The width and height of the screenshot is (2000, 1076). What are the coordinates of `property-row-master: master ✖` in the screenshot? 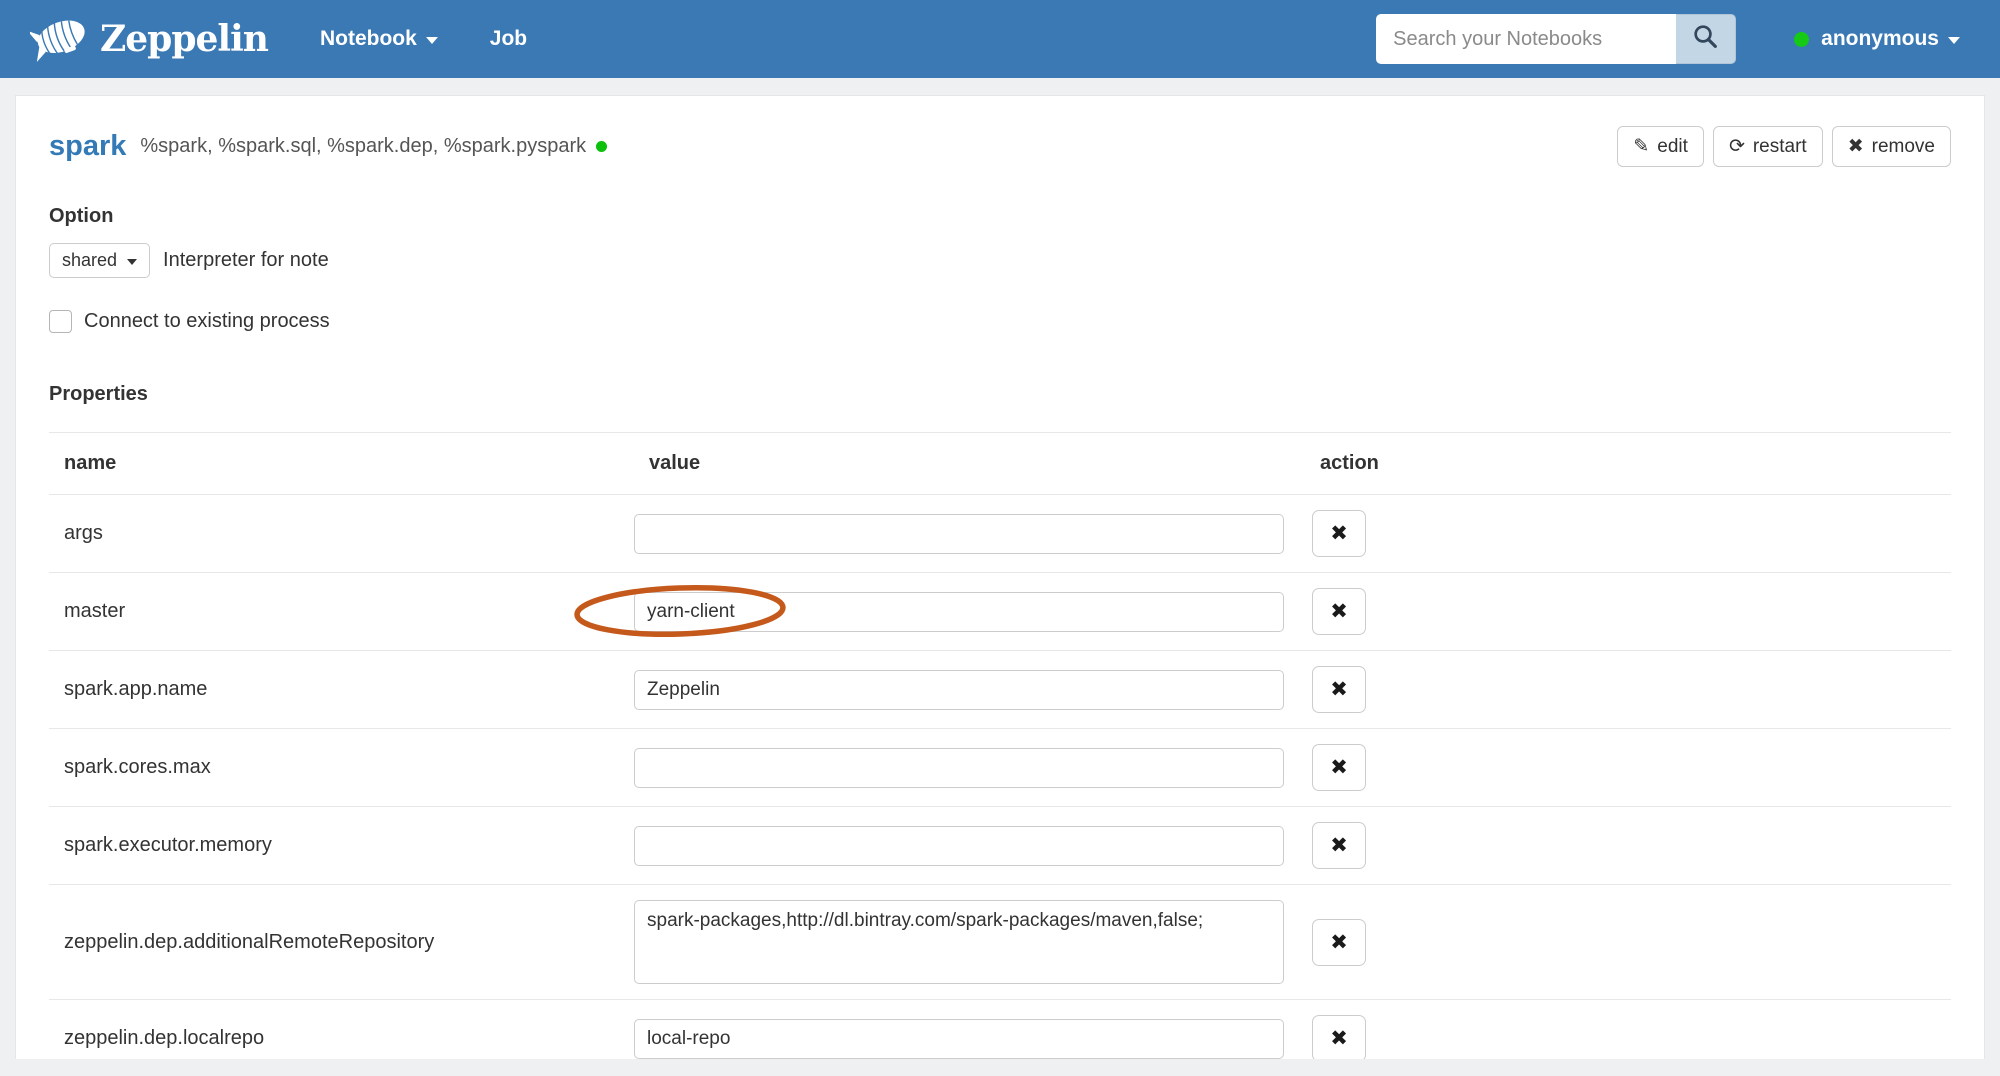 It's located at (1000, 612).